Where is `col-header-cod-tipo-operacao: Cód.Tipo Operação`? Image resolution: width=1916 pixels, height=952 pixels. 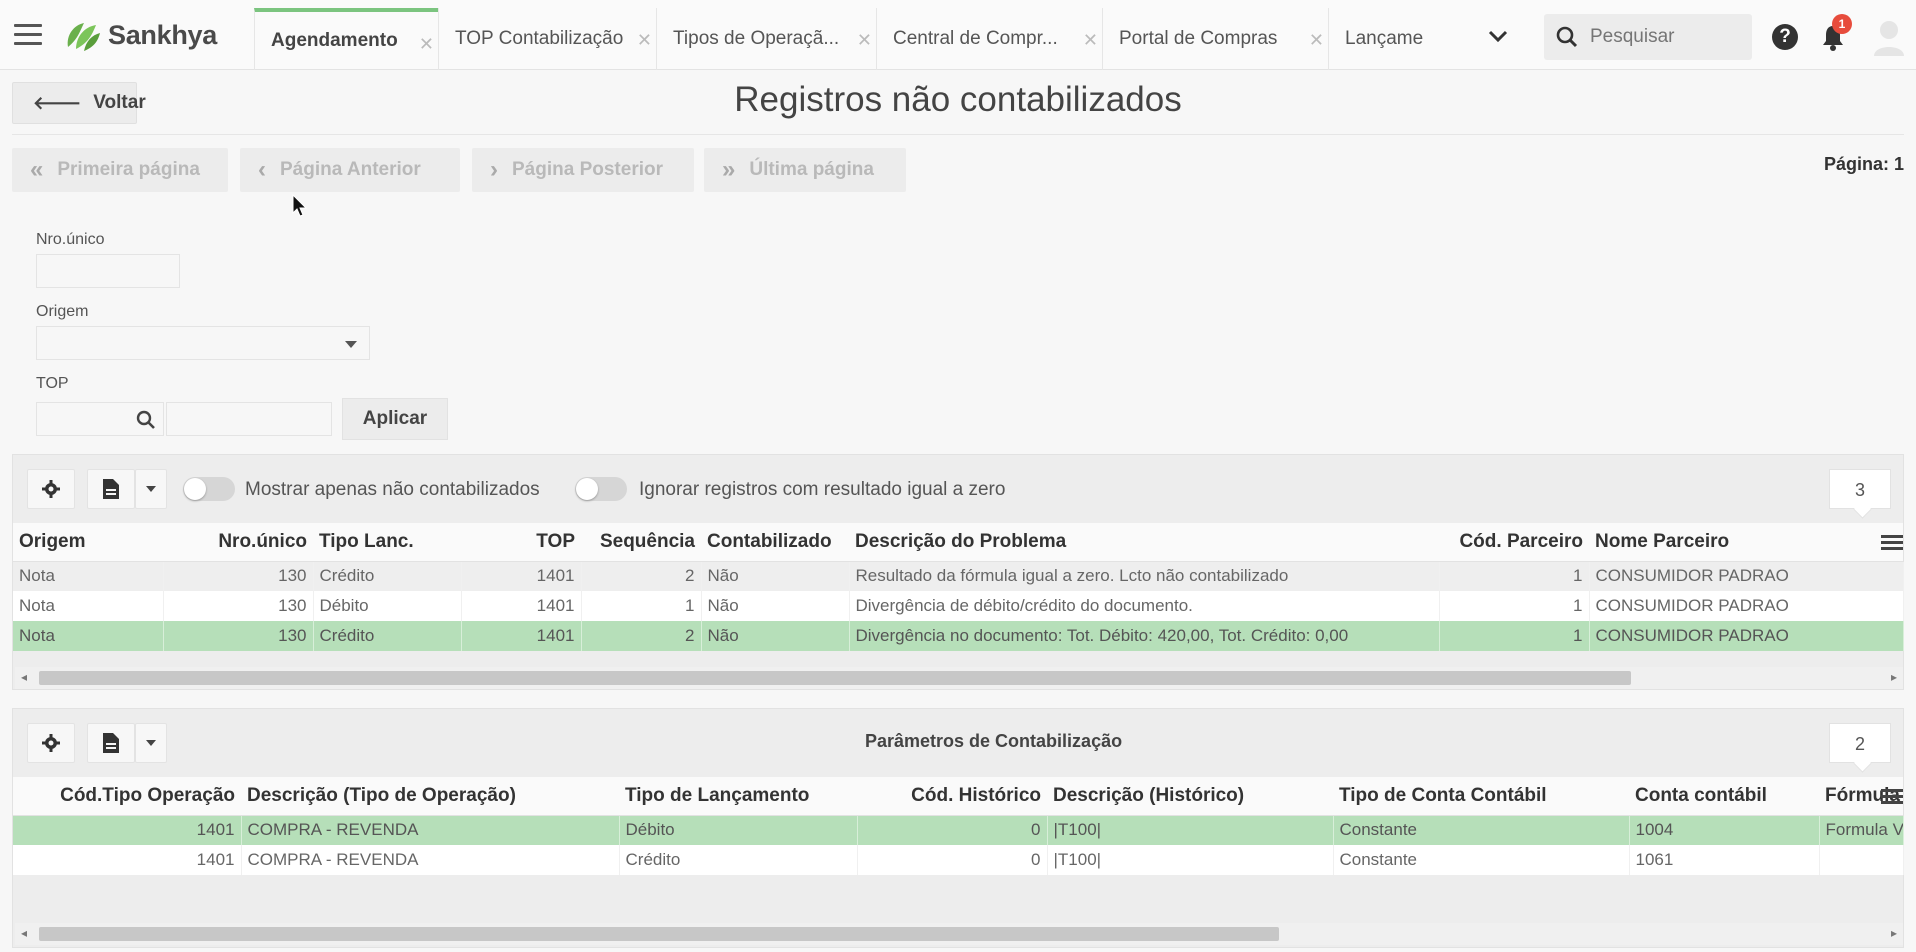
col-header-cod-tipo-operacao: Cód.Tipo Operação is located at coordinates (127, 796).